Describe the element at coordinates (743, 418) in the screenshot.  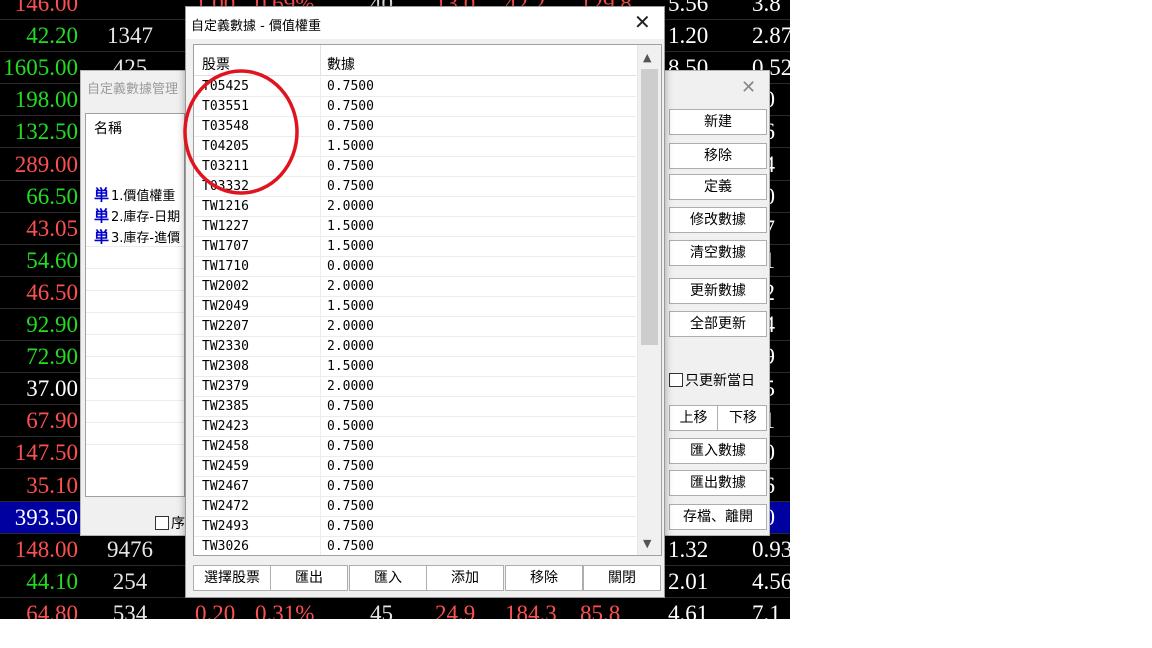
I see `move-down-button: 下移` at that location.